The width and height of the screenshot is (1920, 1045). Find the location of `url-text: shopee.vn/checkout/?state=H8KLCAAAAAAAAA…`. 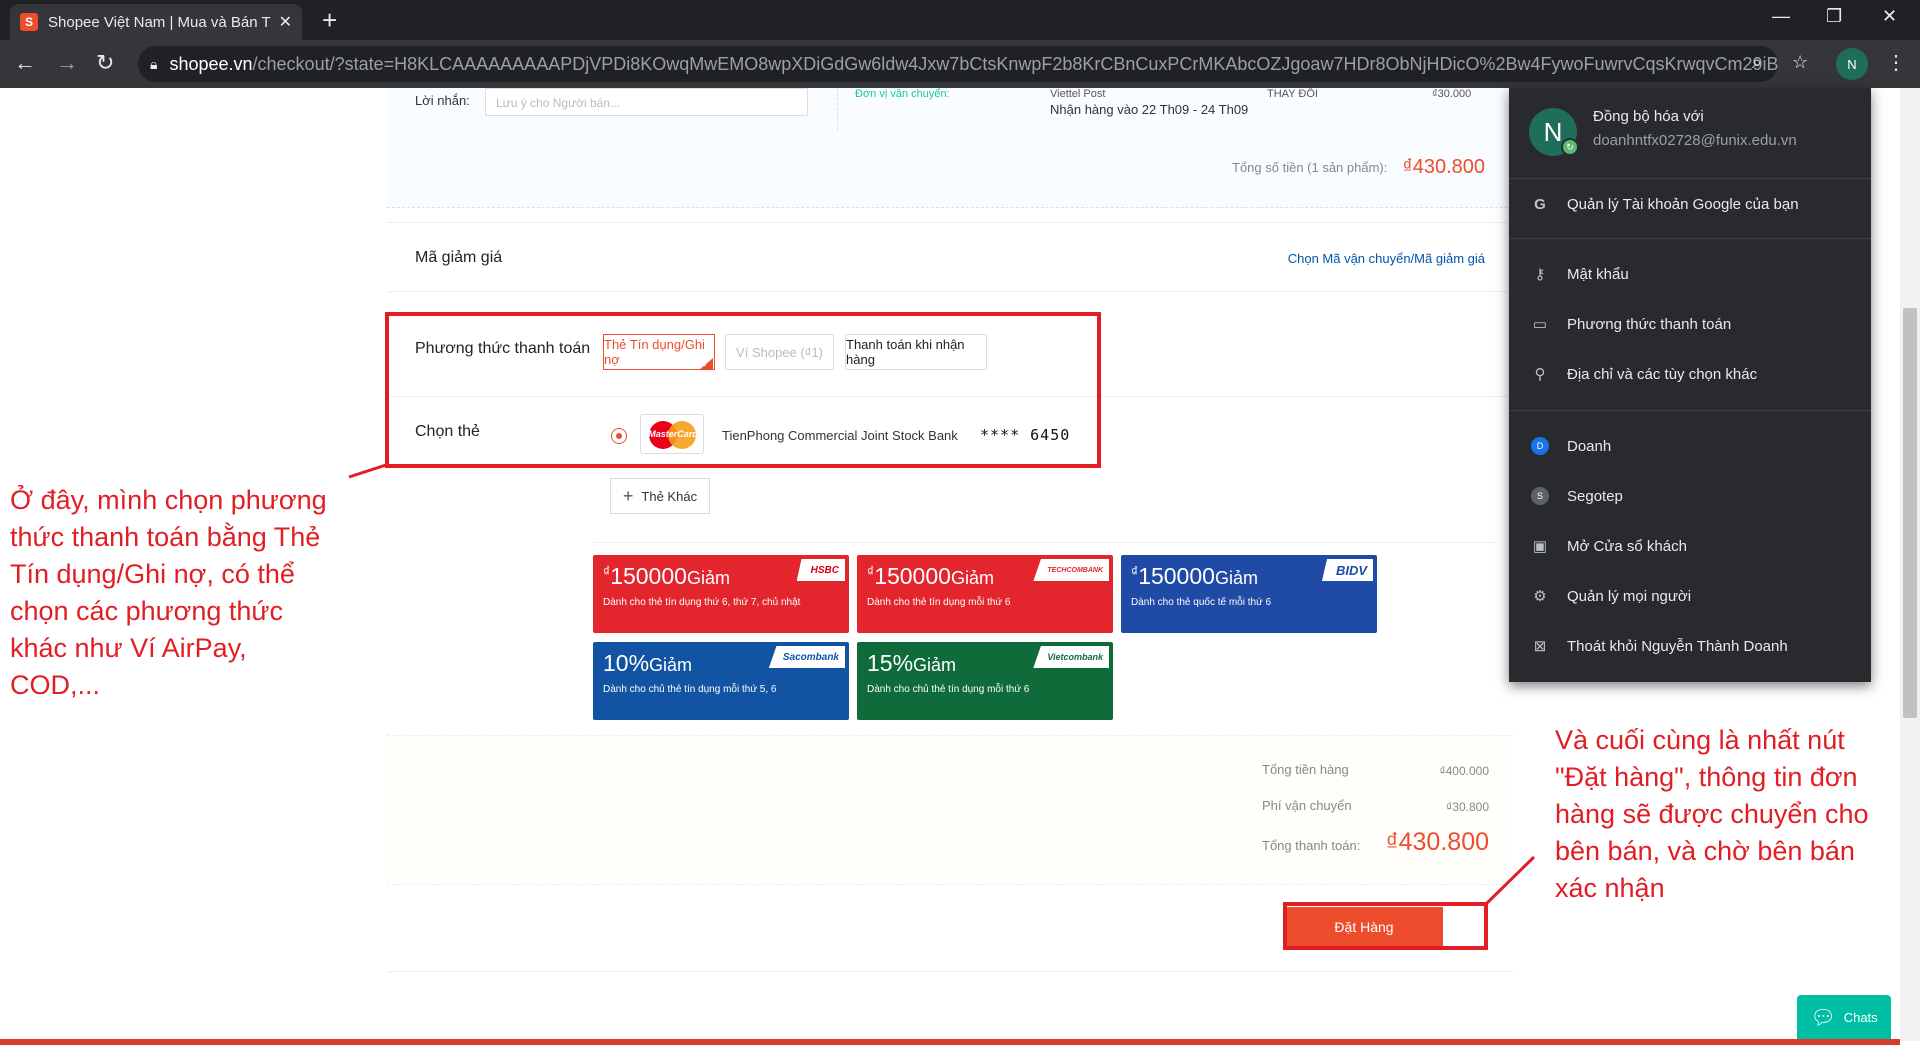

url-text: shopee.vn/checkout/?state=H8KLCAAAAAAAAA… is located at coordinates (973, 63).